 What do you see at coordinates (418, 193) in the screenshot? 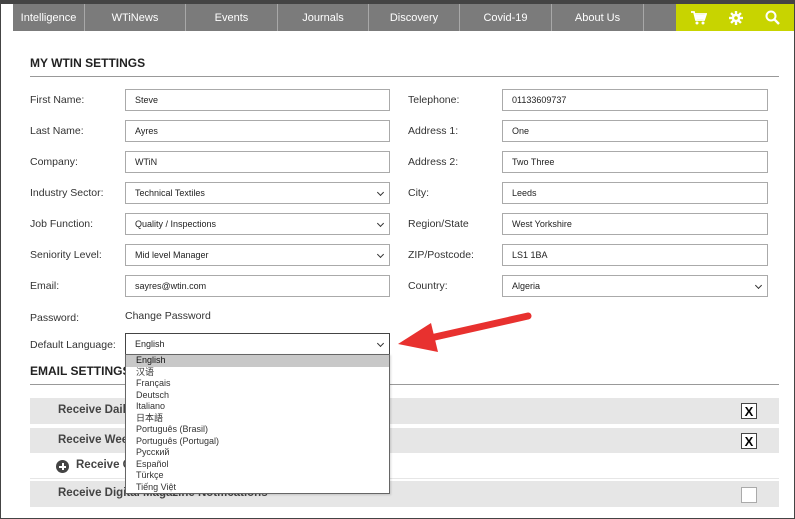
I see `city-label: City:` at bounding box center [418, 193].